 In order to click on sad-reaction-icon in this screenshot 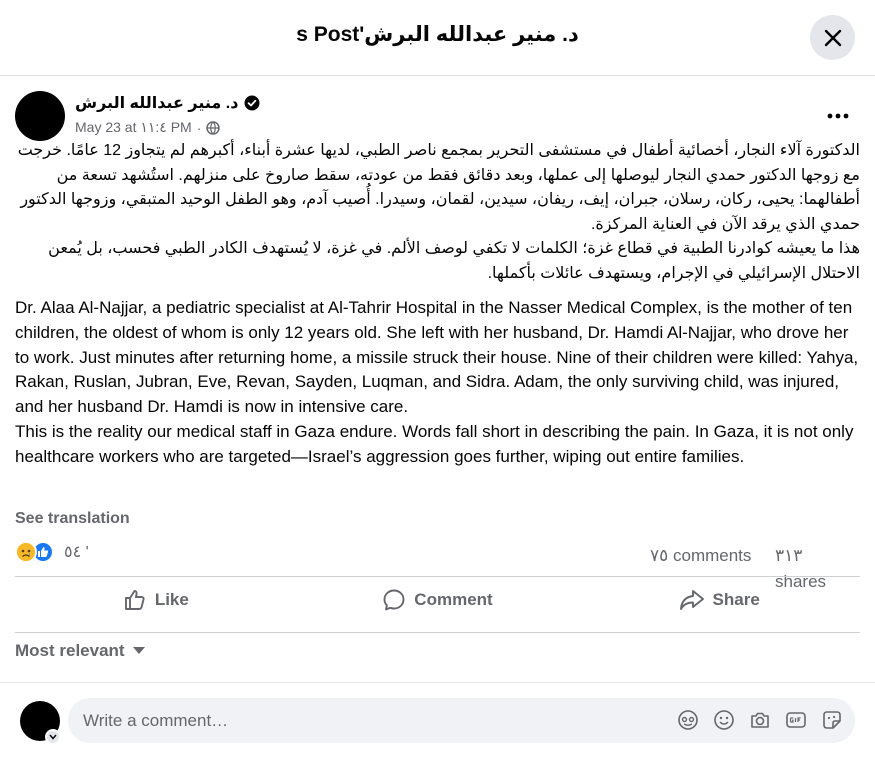, I will do `click(26, 552)`.